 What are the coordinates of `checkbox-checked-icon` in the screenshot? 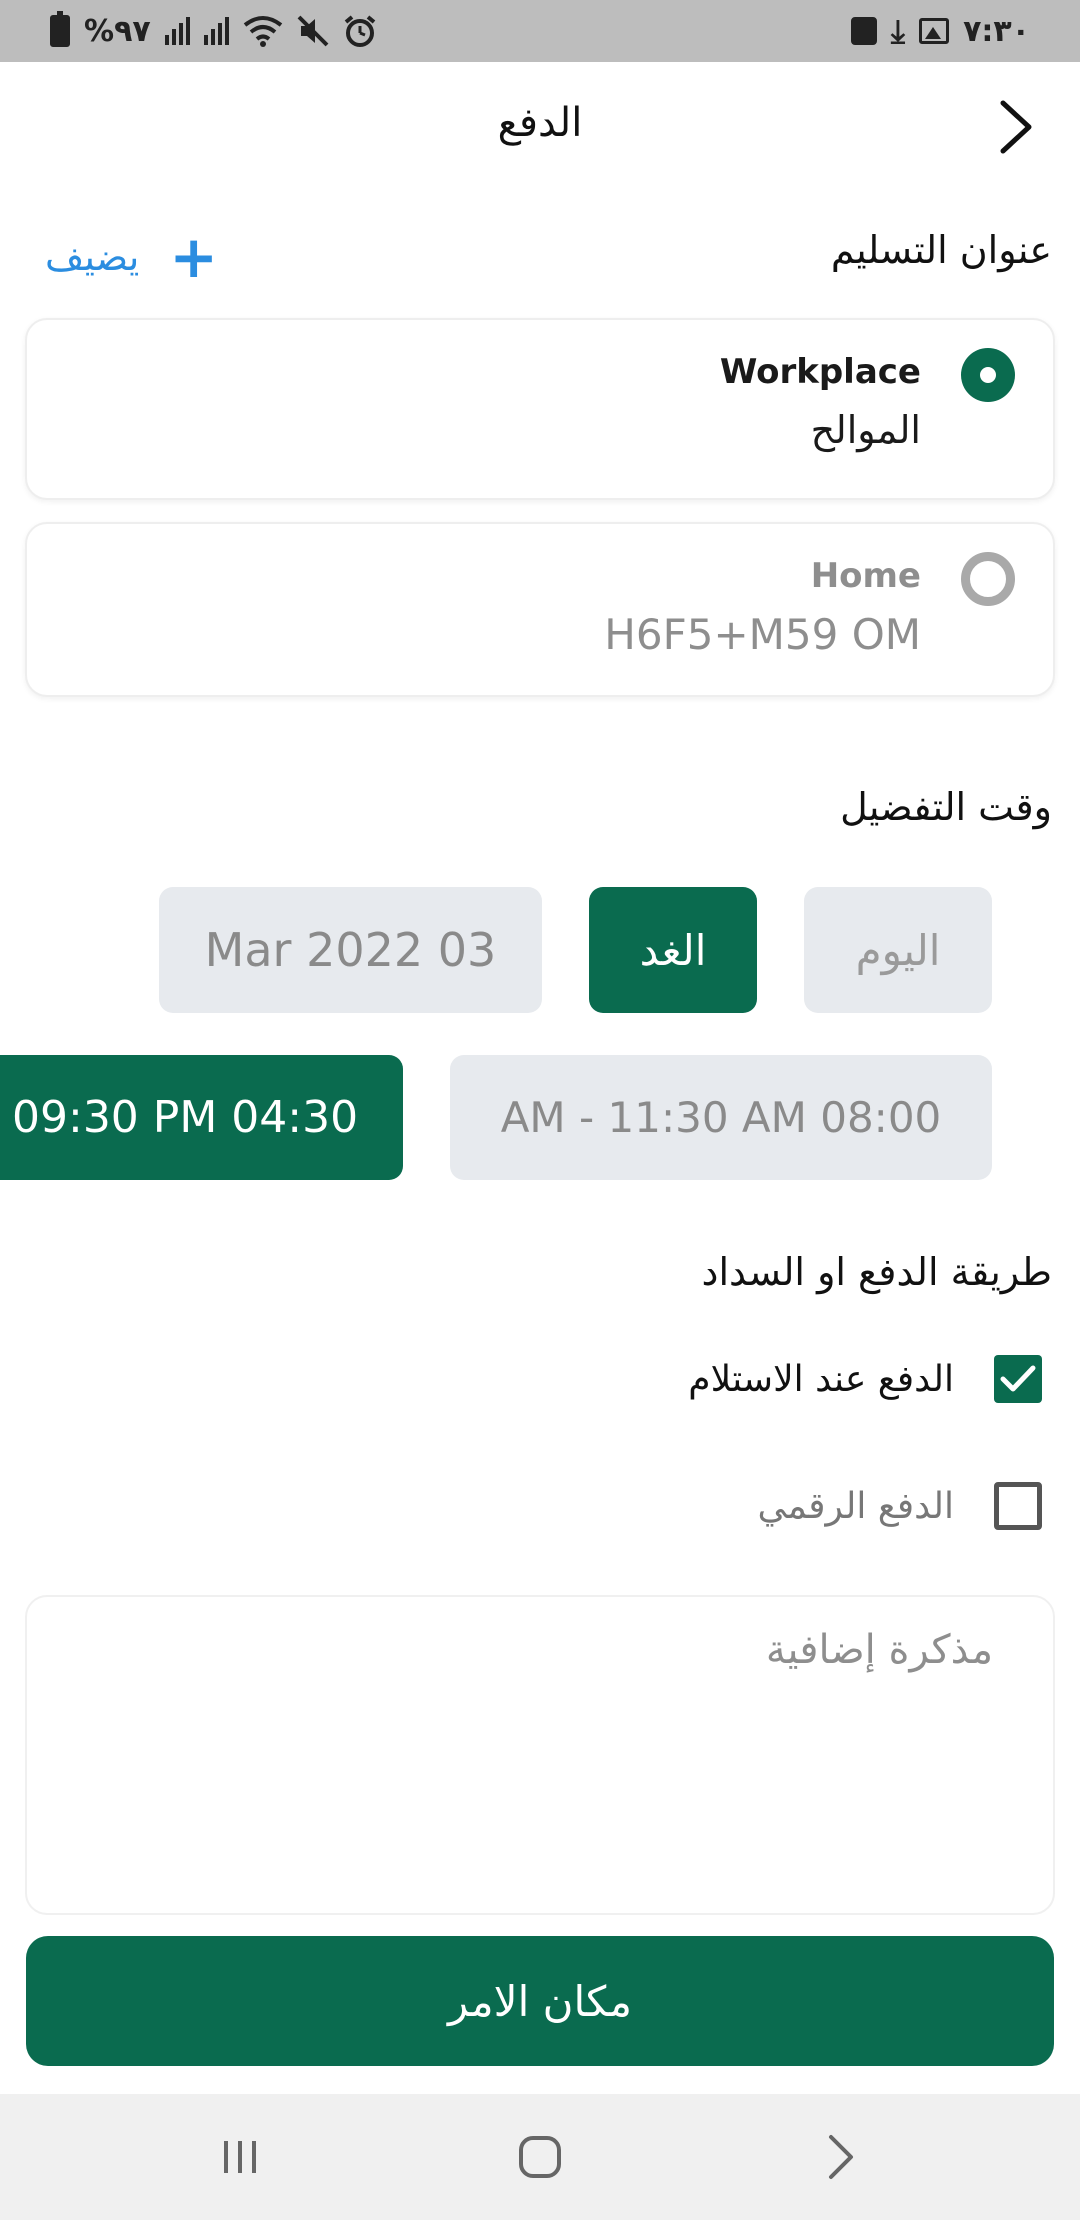 It's located at (1018, 1379).